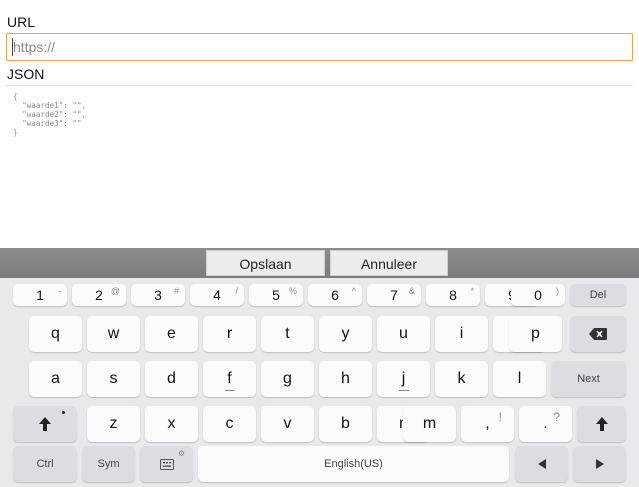  I want to click on key-1: 1 -, so click(40, 295).